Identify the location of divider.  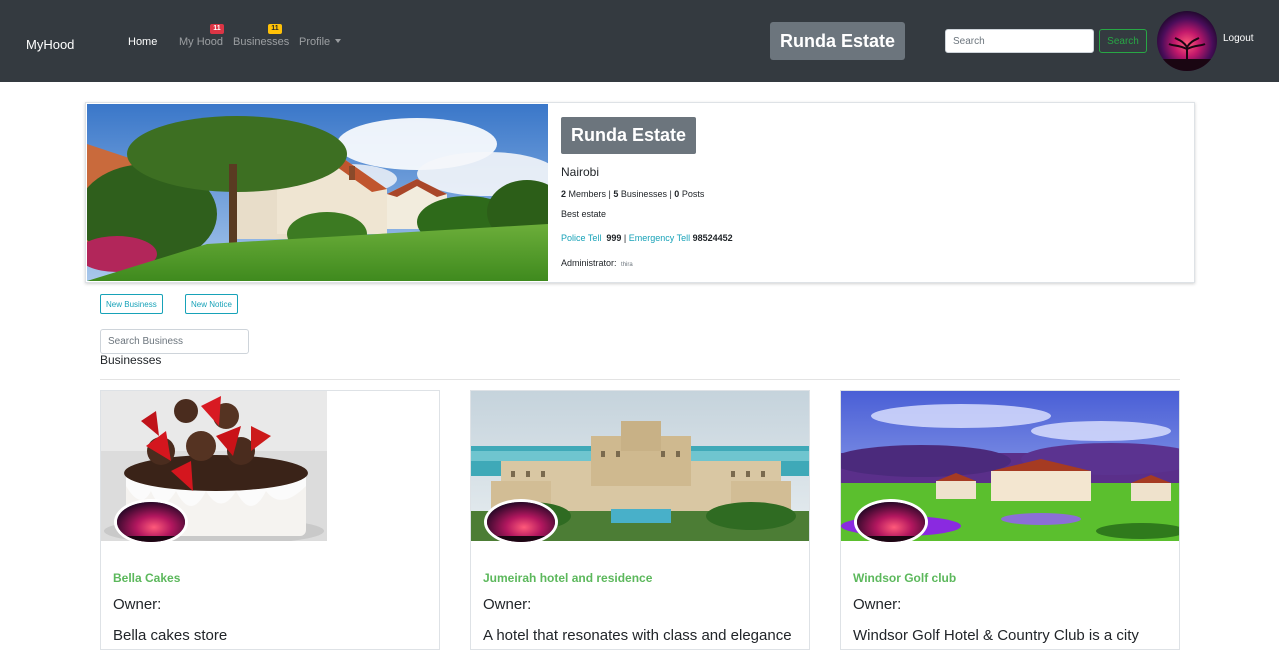
(640, 379).